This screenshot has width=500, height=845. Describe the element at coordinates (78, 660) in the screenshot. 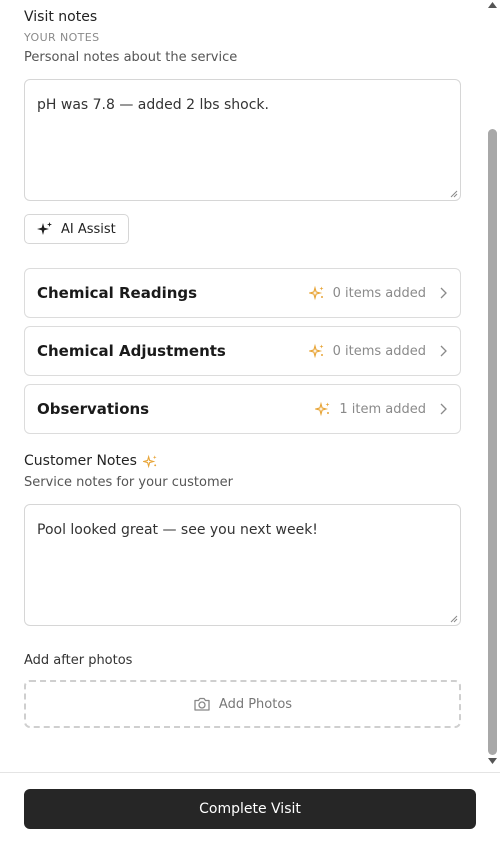

I see `after-photos-title: Add after photos` at that location.